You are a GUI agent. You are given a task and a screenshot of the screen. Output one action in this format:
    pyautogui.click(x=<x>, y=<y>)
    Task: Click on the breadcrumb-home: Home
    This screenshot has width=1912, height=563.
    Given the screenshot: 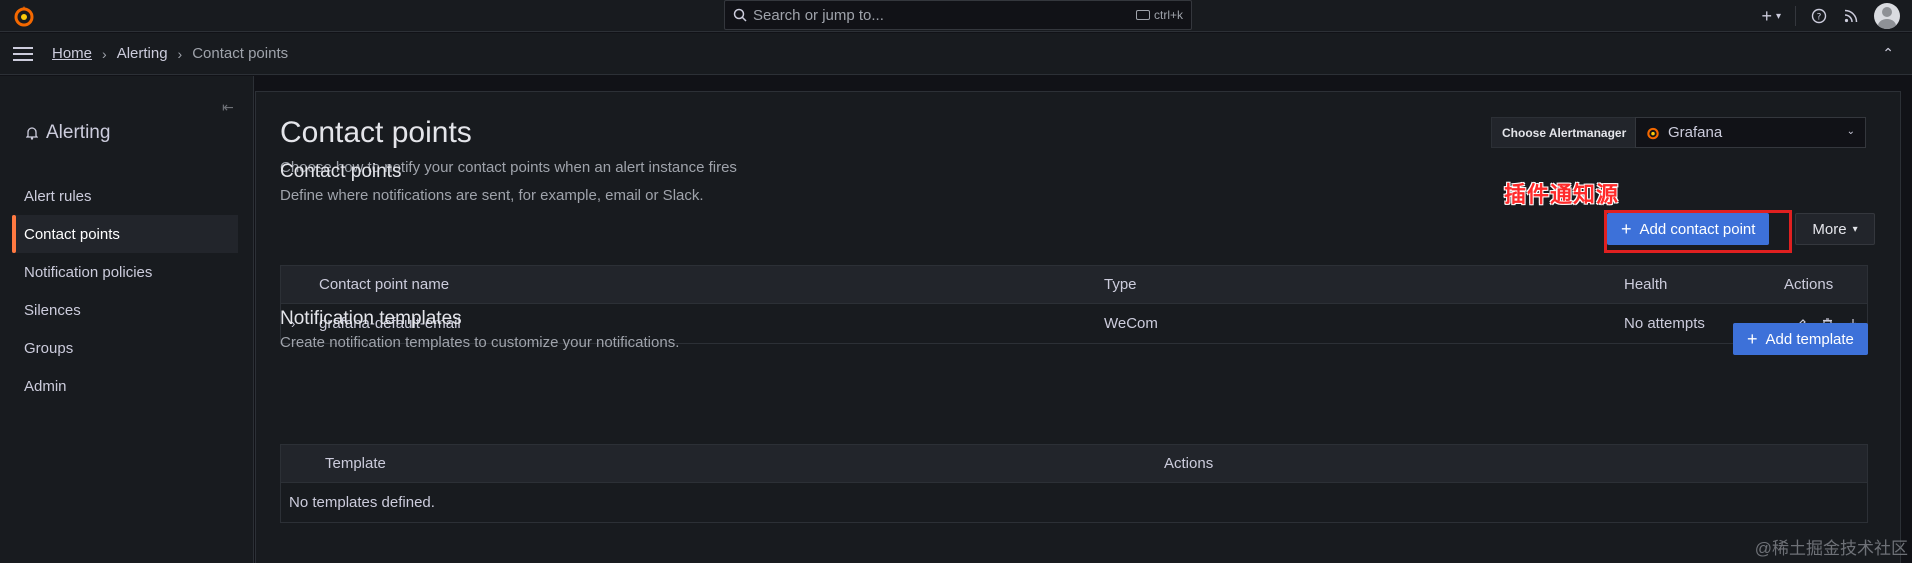 What is the action you would take?
    pyautogui.click(x=72, y=53)
    